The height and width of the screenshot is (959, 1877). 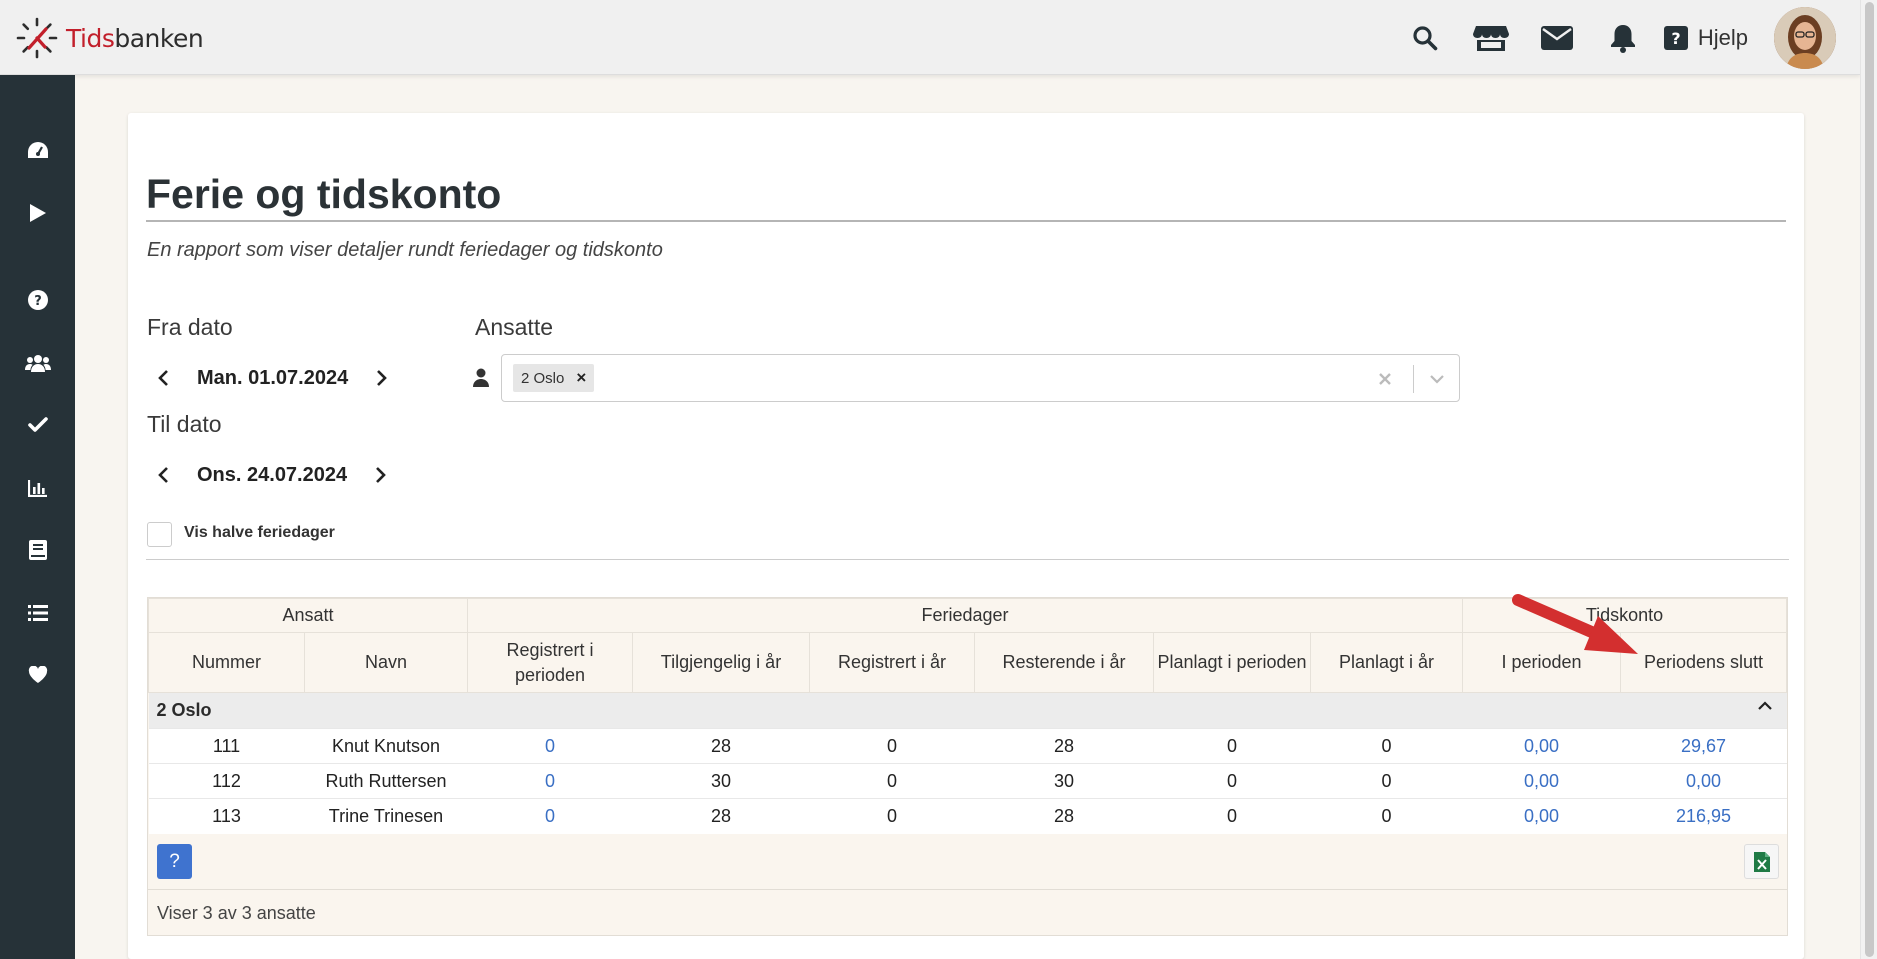 I want to click on bell-icon, so click(x=1623, y=37).